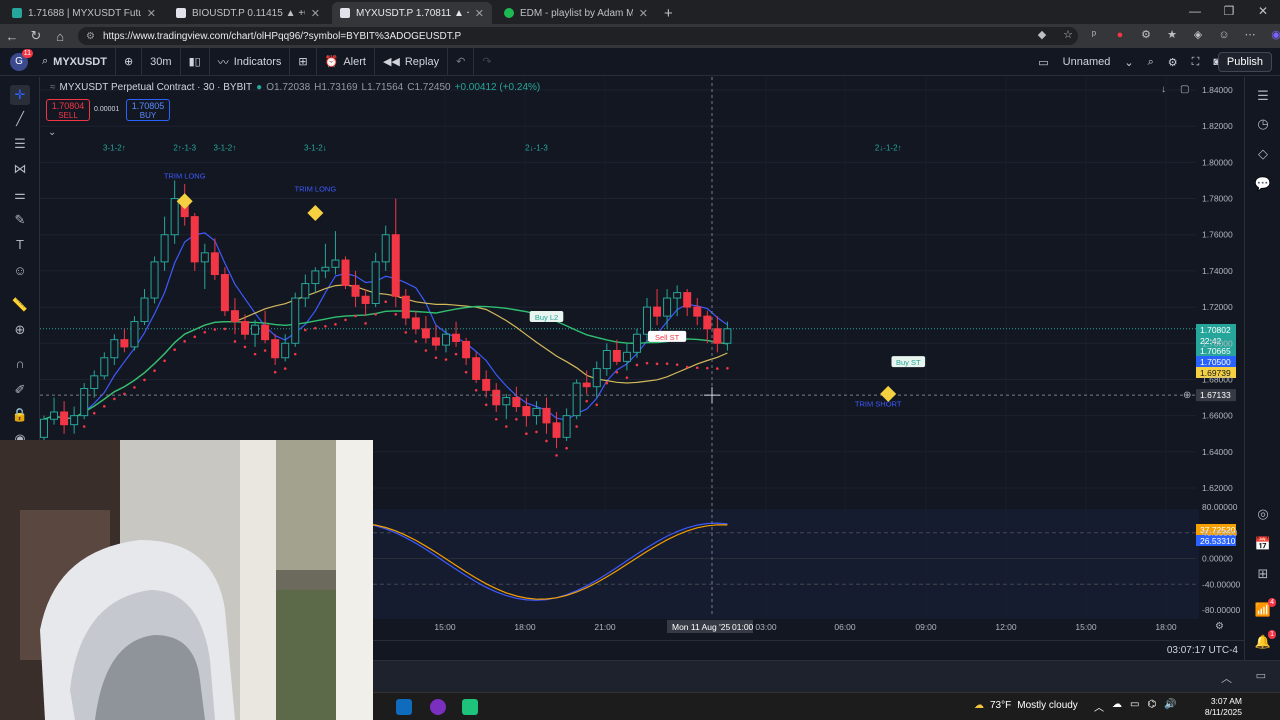 This screenshot has height=720, width=1280. What do you see at coordinates (1226, 678) in the screenshot?
I see `chevron-up-icon: ︿` at bounding box center [1226, 678].